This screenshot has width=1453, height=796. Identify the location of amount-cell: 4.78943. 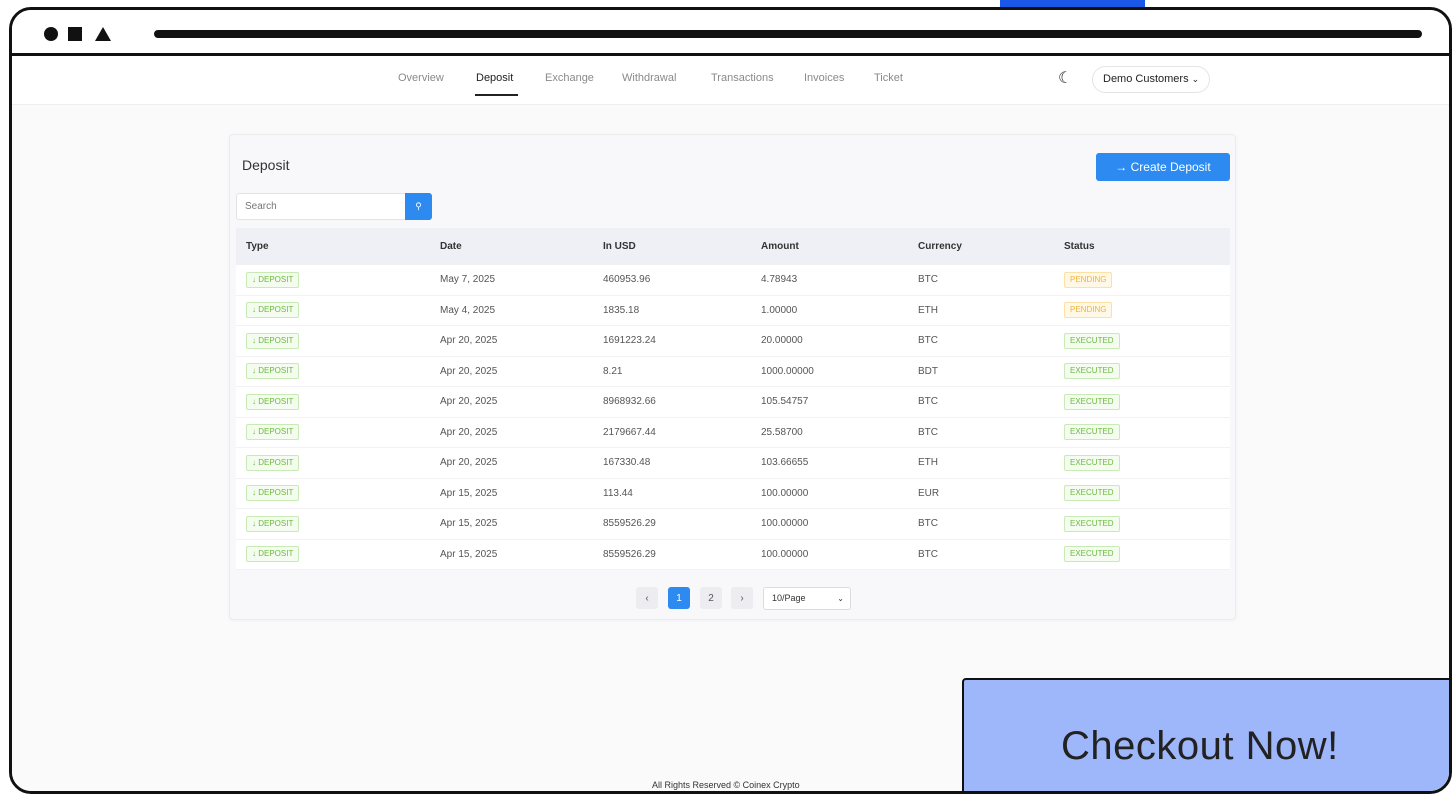
(779, 280).